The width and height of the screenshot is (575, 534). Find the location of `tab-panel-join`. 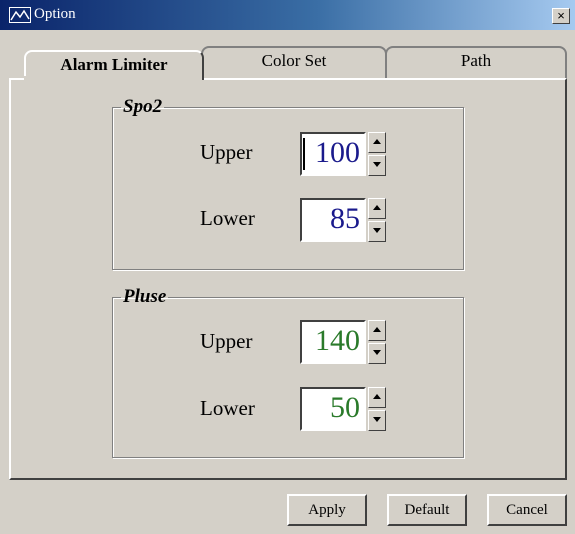

tab-panel-join is located at coordinates (112, 79).